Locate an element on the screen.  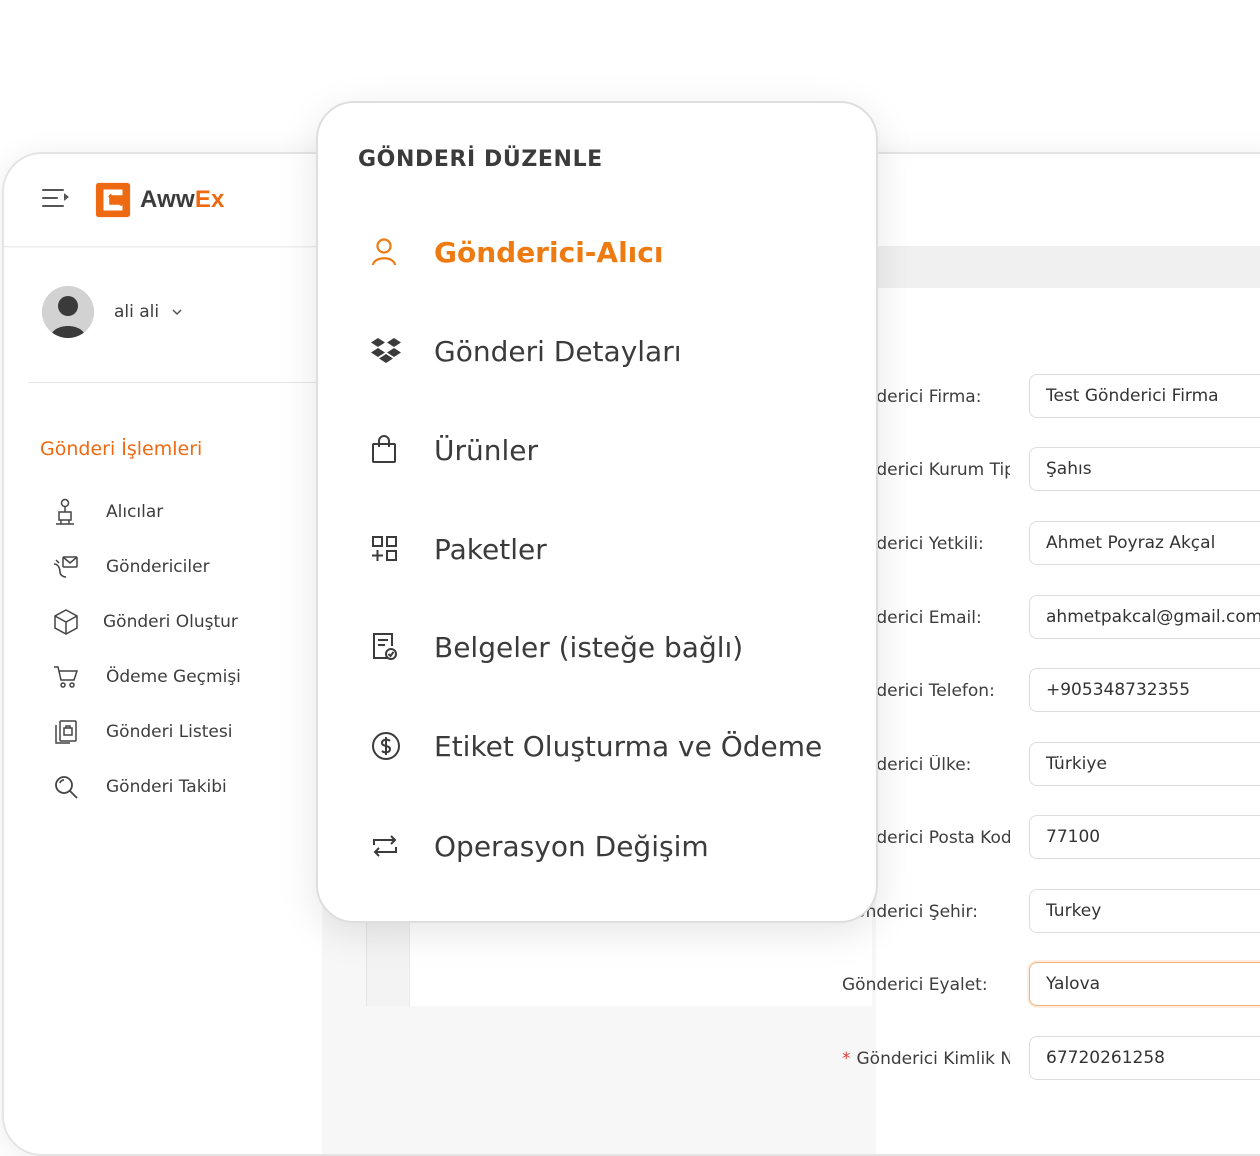
brand-logo-icon is located at coordinates (113, 200).